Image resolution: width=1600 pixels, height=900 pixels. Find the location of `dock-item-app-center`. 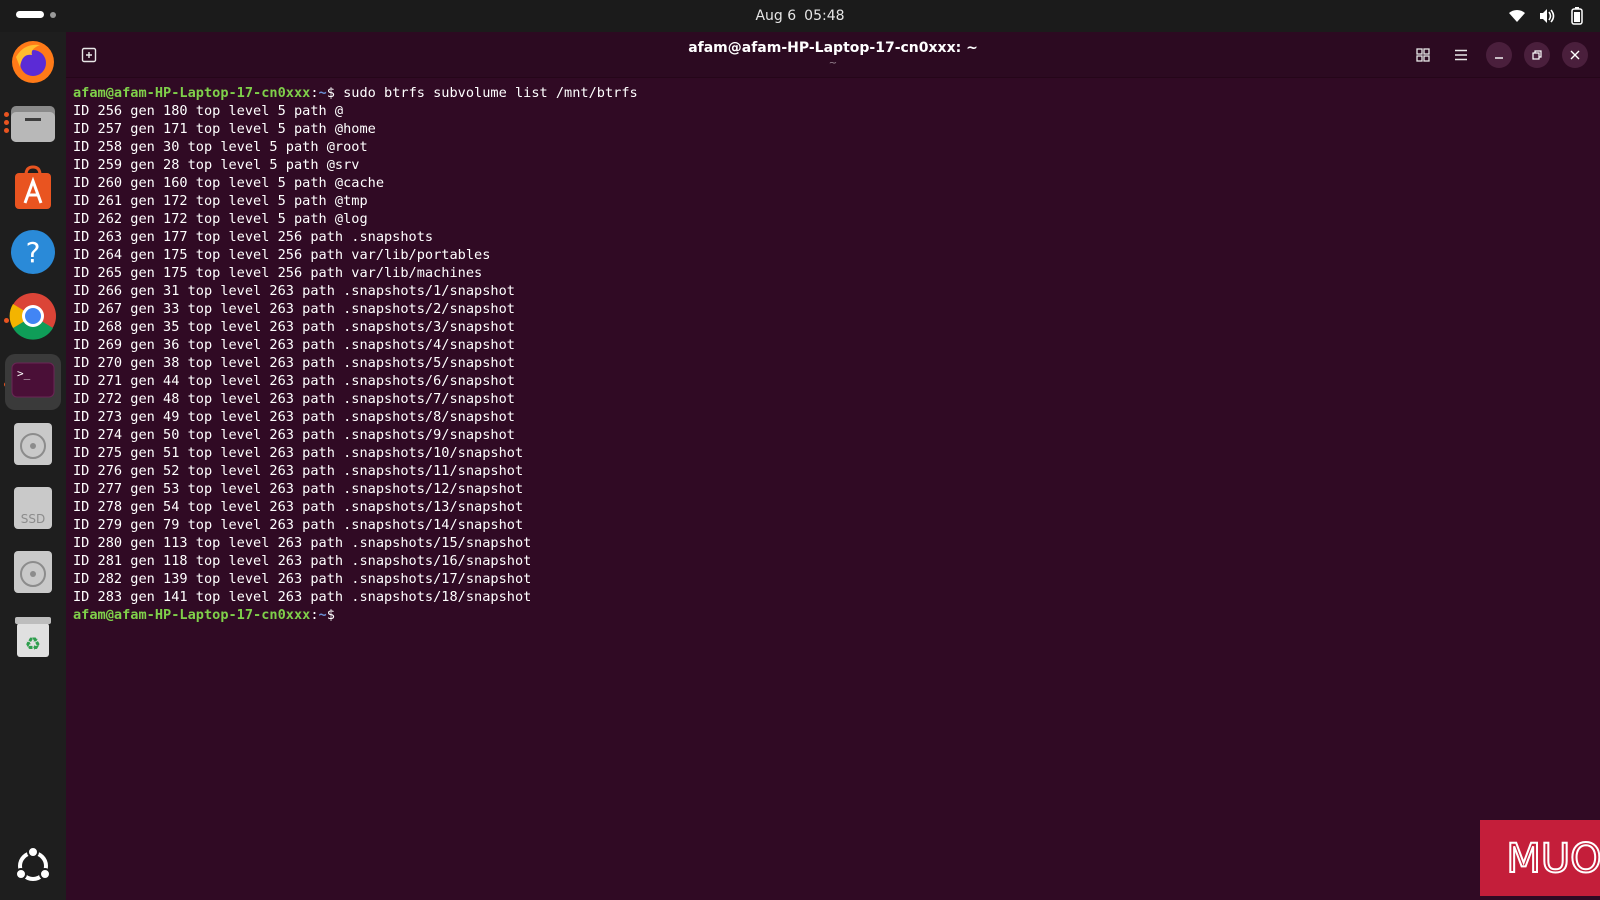

dock-item-app-center is located at coordinates (33, 190).